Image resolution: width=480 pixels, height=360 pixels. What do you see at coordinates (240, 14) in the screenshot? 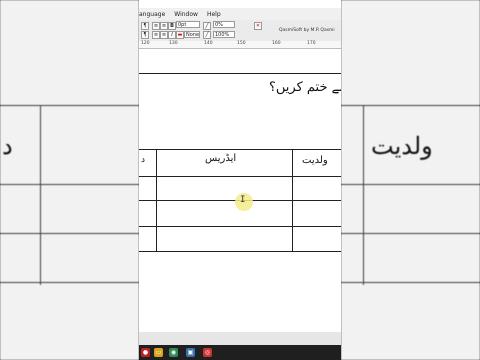
I see `menu-bar: anguage Window Help` at bounding box center [240, 14].